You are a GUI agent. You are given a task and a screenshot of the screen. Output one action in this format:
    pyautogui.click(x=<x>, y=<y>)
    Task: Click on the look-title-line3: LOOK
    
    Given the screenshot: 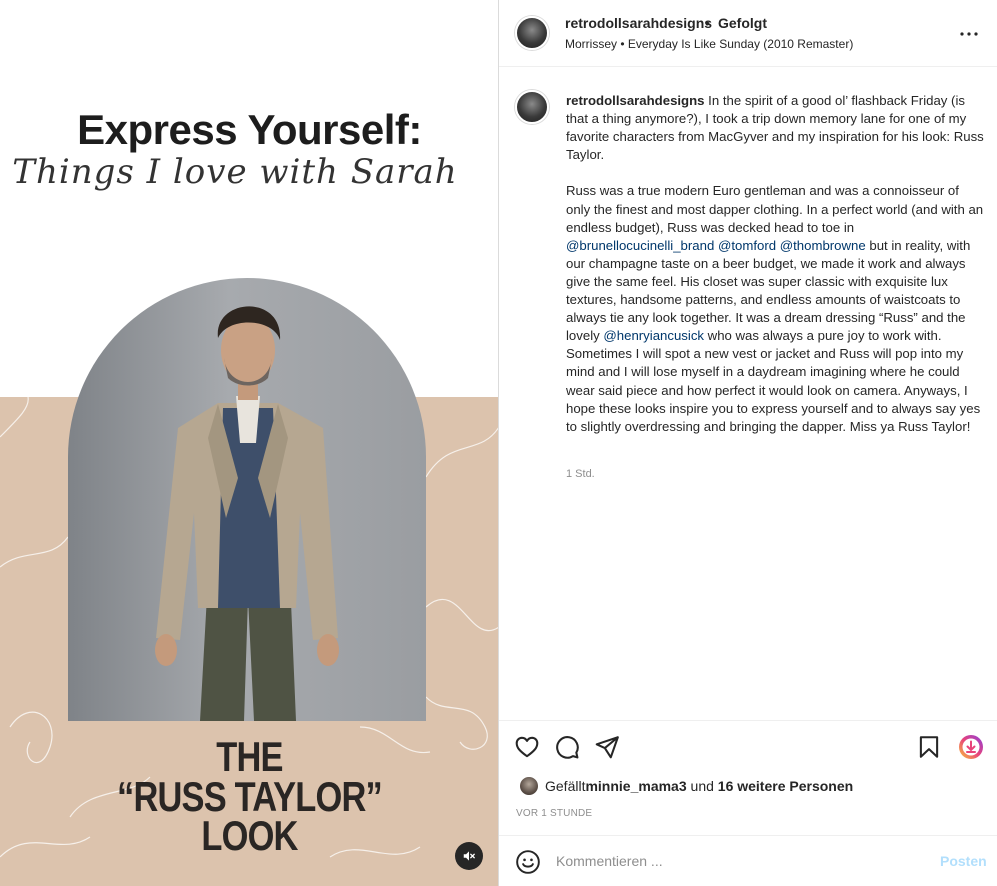 What is the action you would take?
    pyautogui.click(x=249, y=835)
    